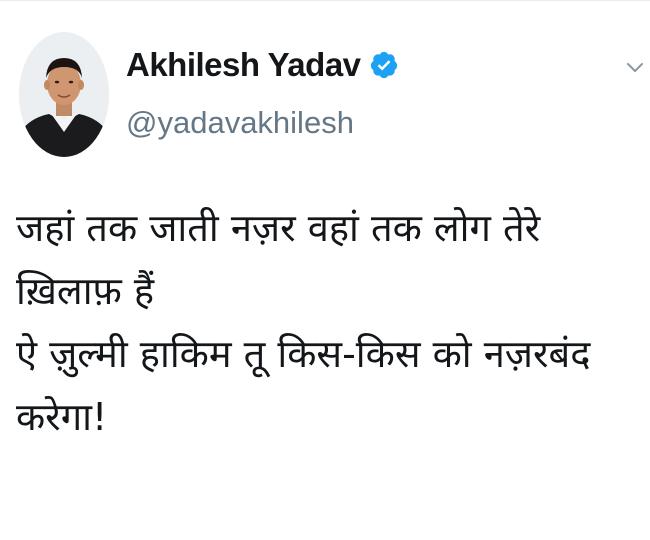 This screenshot has height=540, width=650. I want to click on verified-badge-icon, so click(383, 65).